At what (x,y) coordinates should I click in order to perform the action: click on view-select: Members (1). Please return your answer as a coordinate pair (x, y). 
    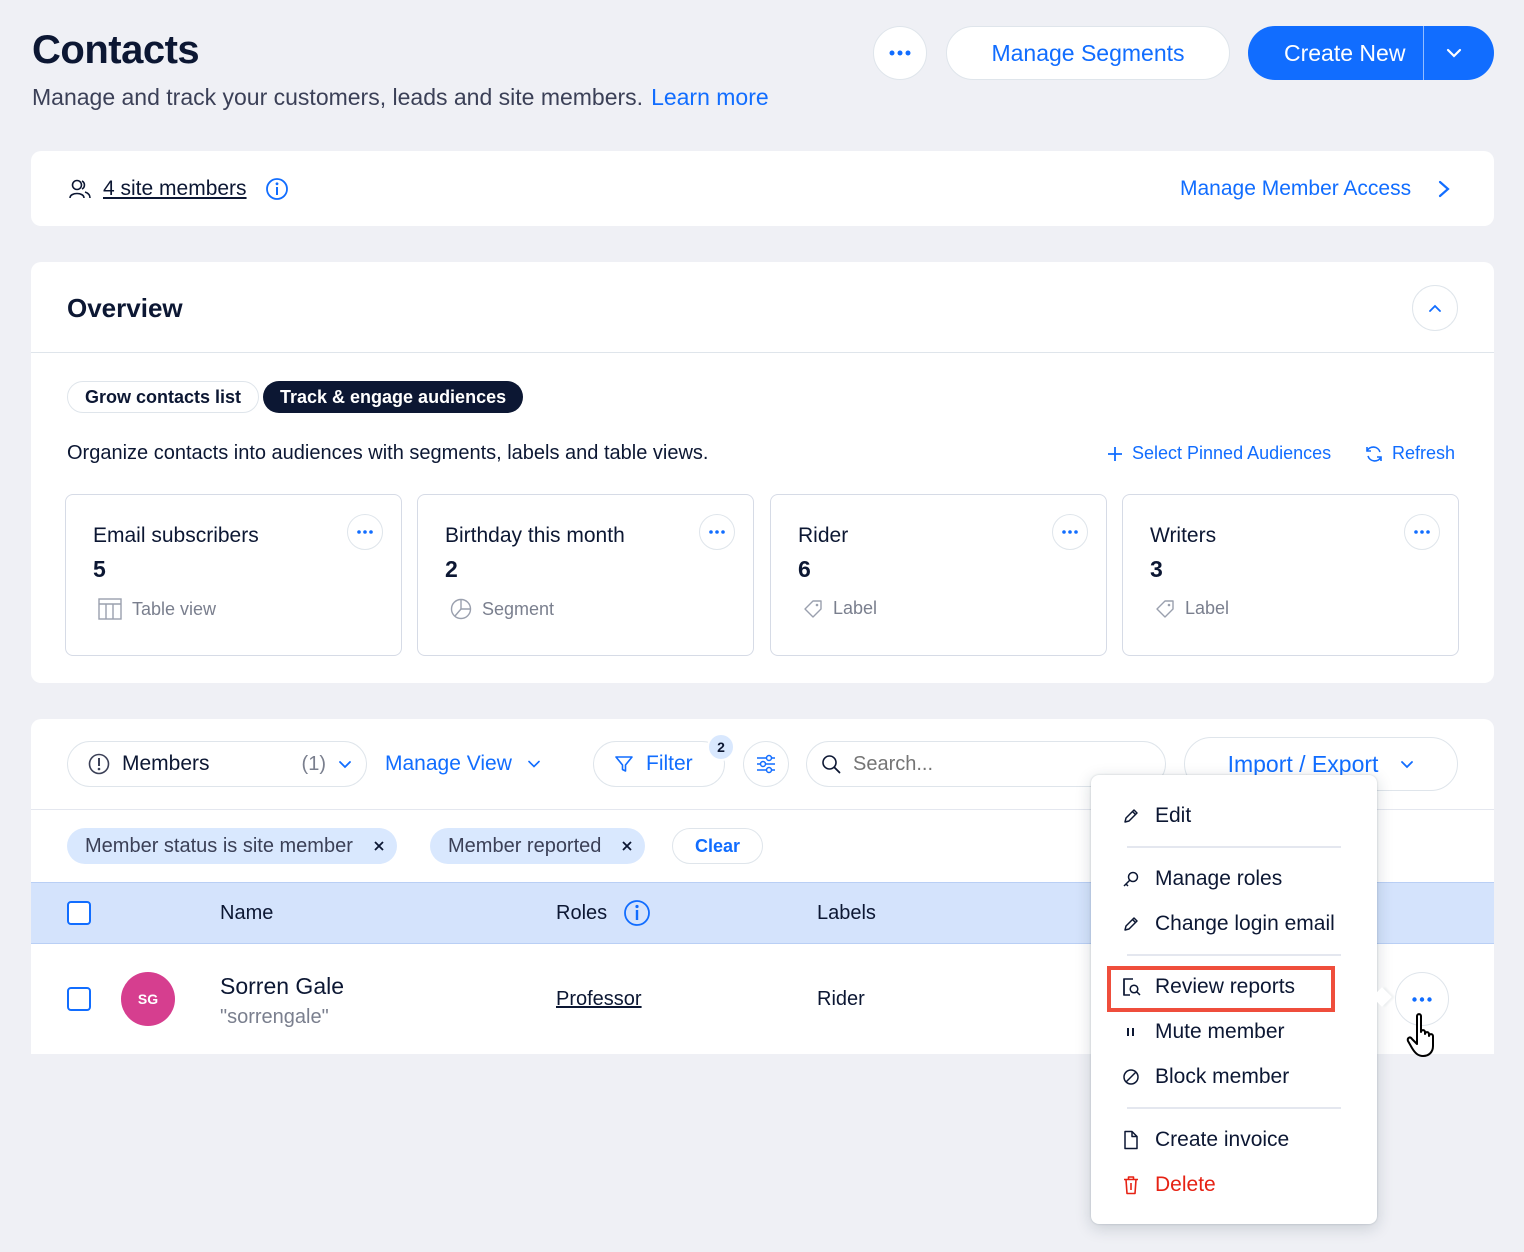
    Looking at the image, I should click on (217, 764).